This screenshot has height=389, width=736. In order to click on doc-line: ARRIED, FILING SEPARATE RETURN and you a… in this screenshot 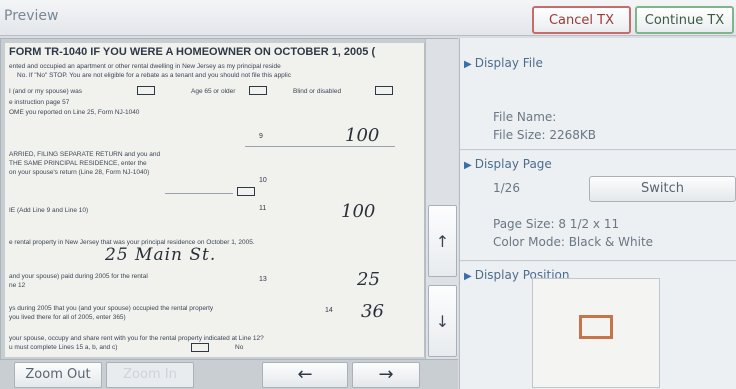, I will do `click(85, 154)`.